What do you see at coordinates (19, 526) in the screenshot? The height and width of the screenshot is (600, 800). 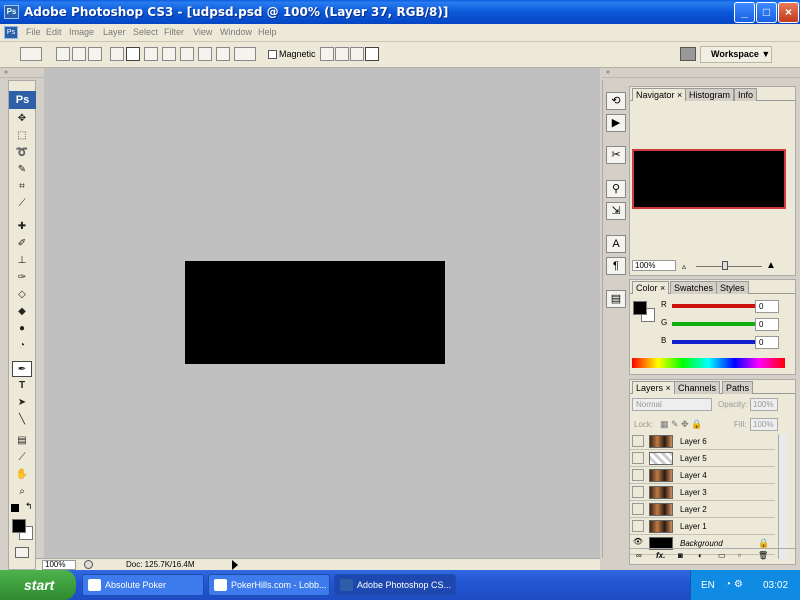 I see `foreground-color-swatch` at bounding box center [19, 526].